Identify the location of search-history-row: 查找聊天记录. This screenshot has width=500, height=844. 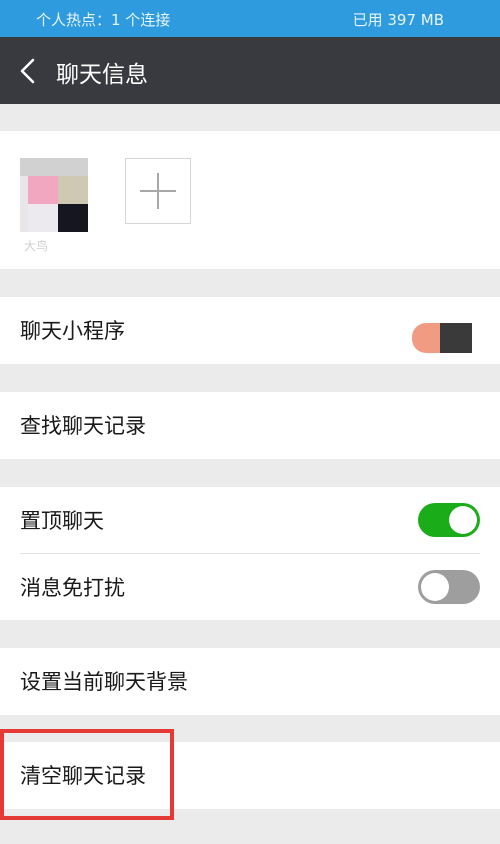
(250, 425).